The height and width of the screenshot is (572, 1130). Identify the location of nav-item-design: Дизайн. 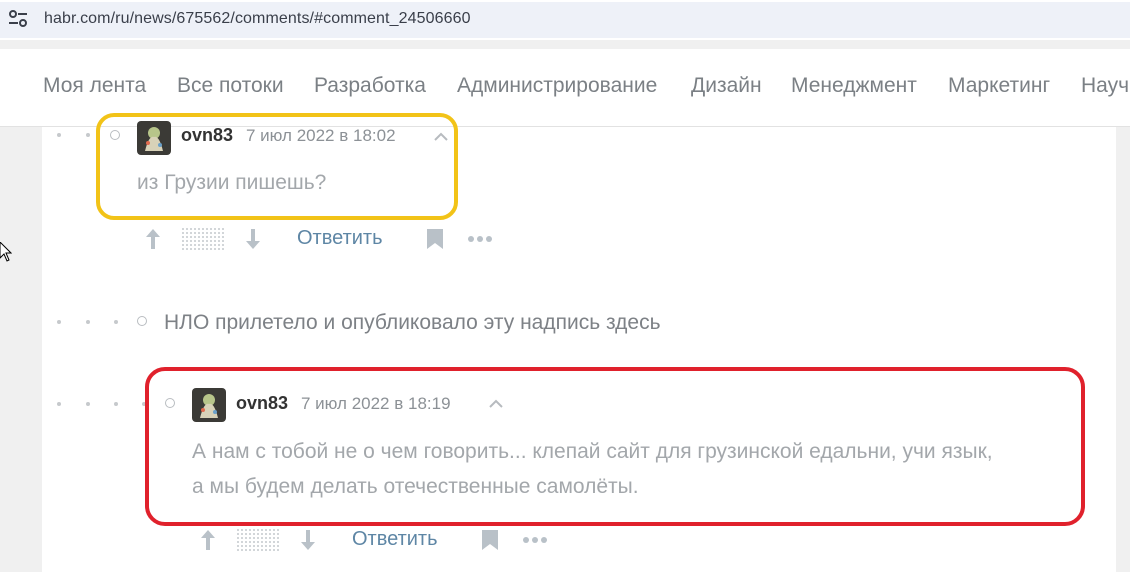
(726, 86).